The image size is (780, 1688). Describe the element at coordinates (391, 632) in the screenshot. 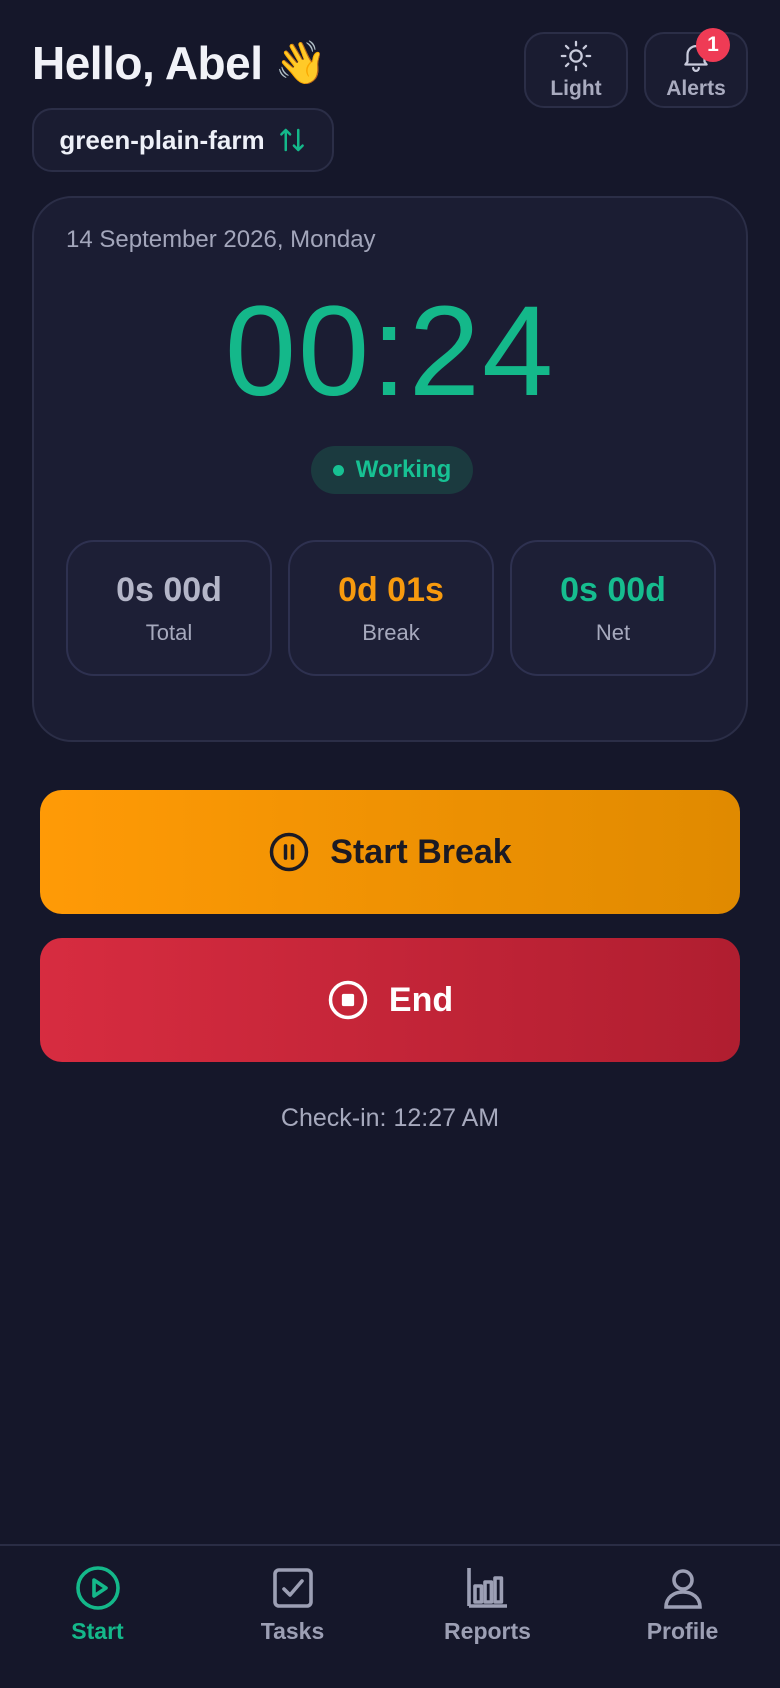

I see `stat-break-label: Break` at that location.